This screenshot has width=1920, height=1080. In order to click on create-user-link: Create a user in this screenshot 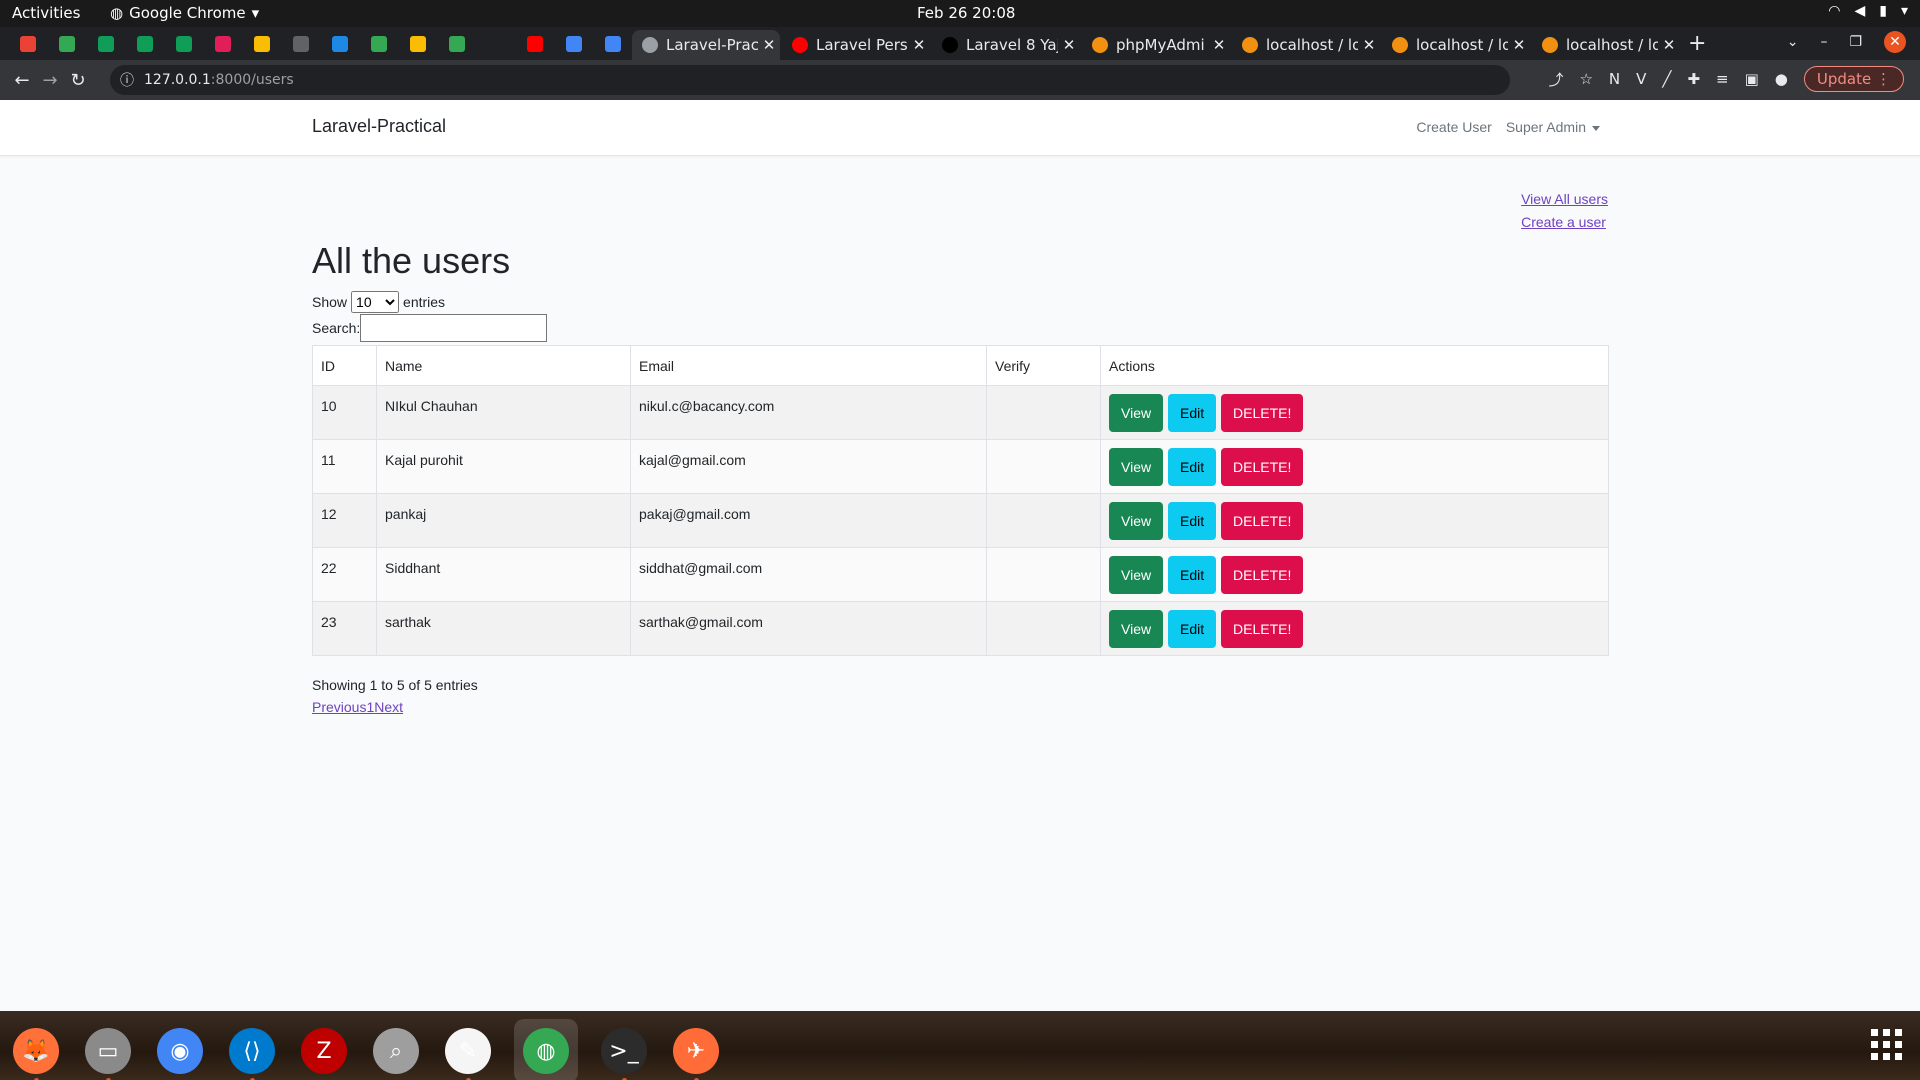, I will do `click(1564, 222)`.